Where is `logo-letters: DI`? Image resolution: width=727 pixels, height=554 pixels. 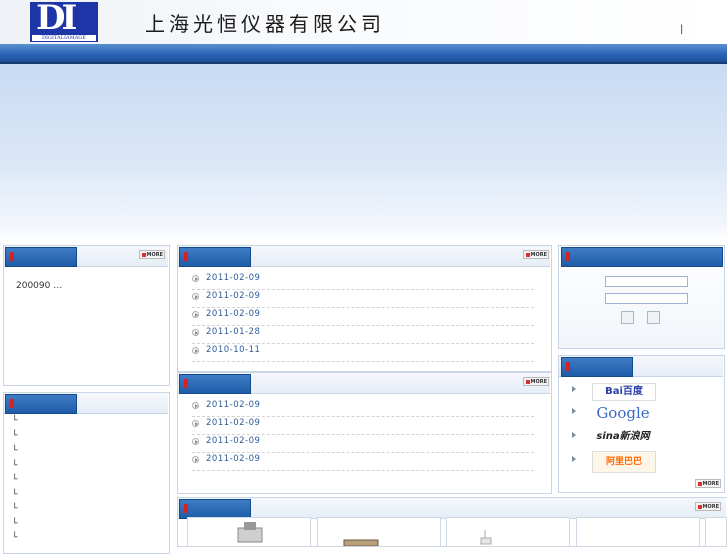 logo-letters: DI is located at coordinates (56, 19).